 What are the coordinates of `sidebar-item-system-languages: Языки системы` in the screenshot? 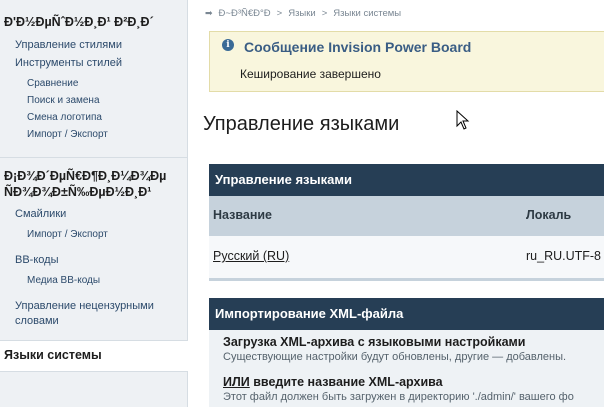 It's located at (94, 356).